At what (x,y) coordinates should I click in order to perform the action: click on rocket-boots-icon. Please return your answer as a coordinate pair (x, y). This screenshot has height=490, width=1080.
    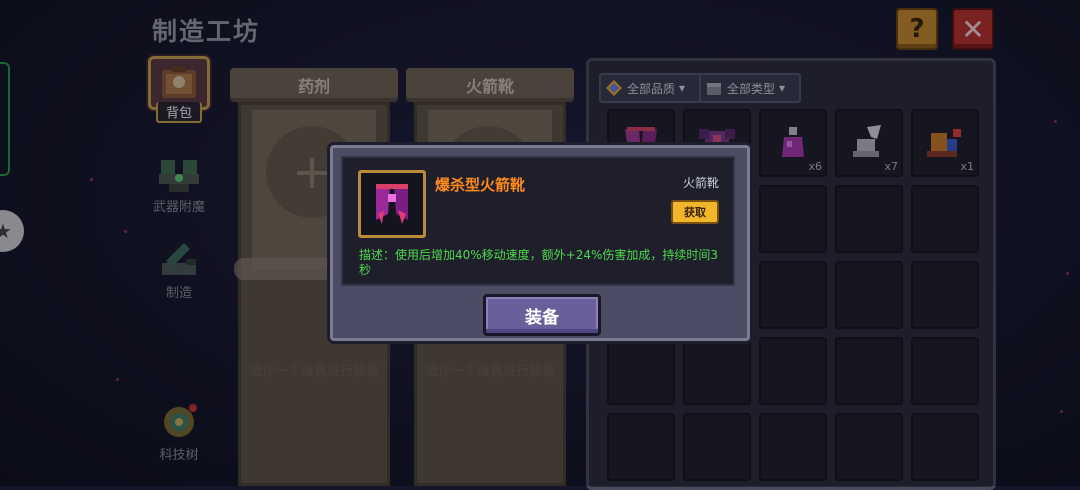
    Looking at the image, I should click on (392, 204).